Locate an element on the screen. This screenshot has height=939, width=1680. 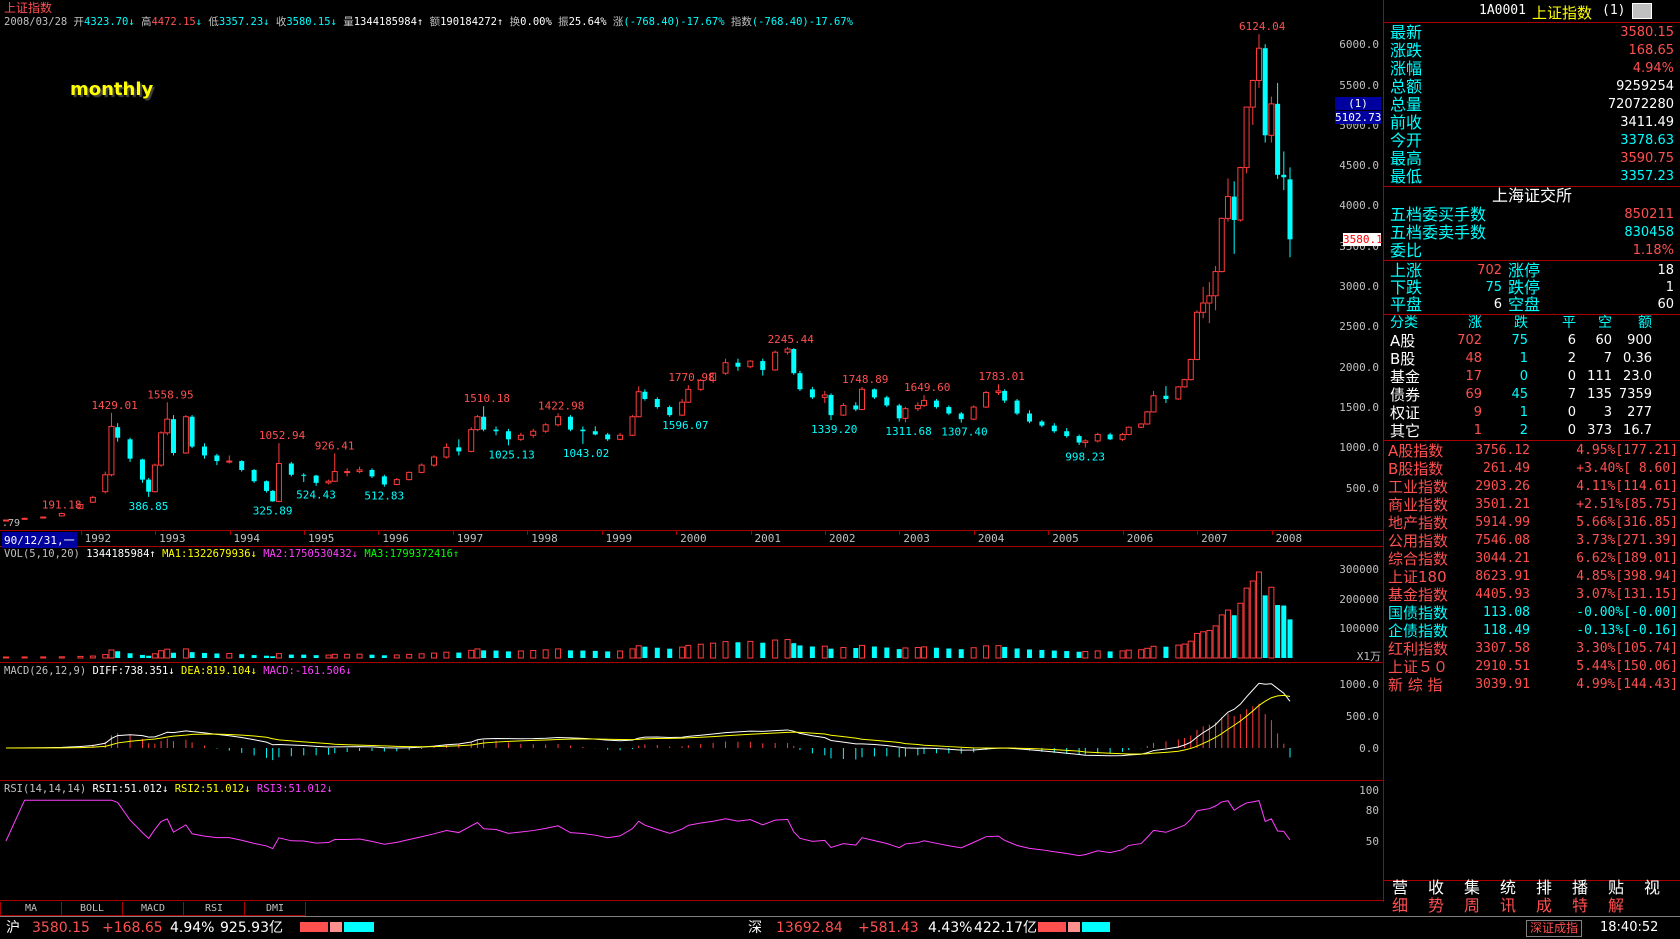
sz-up-bar is located at coordinates (1052, 927).